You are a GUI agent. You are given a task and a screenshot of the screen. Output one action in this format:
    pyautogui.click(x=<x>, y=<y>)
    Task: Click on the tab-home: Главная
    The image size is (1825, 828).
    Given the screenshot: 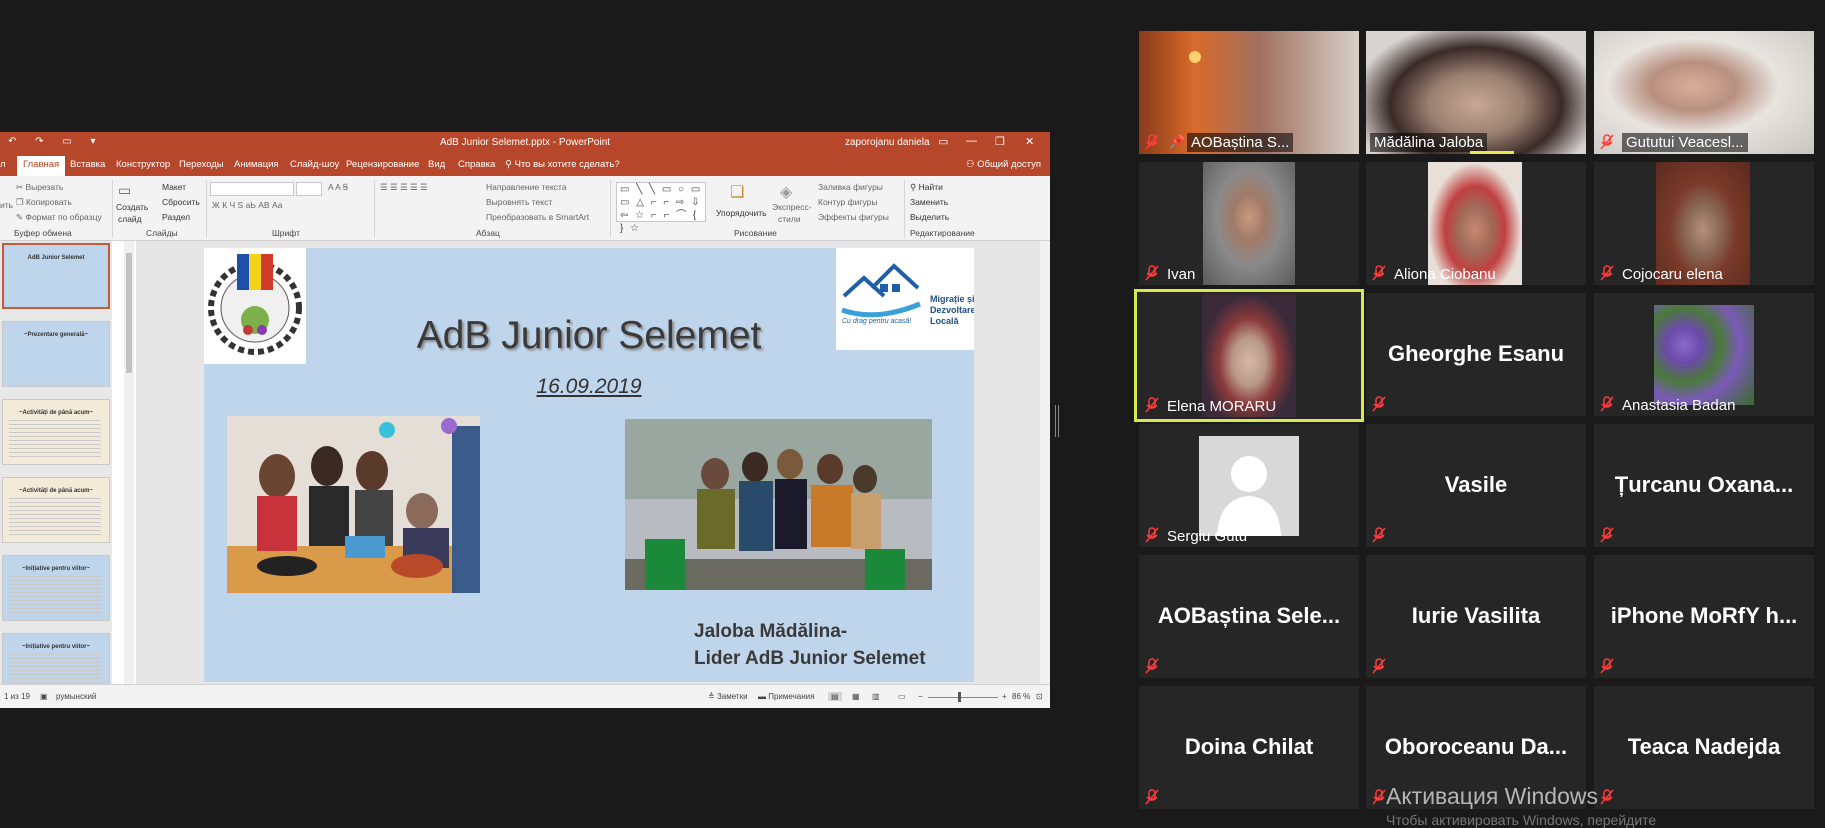 What is the action you would take?
    pyautogui.click(x=41, y=166)
    